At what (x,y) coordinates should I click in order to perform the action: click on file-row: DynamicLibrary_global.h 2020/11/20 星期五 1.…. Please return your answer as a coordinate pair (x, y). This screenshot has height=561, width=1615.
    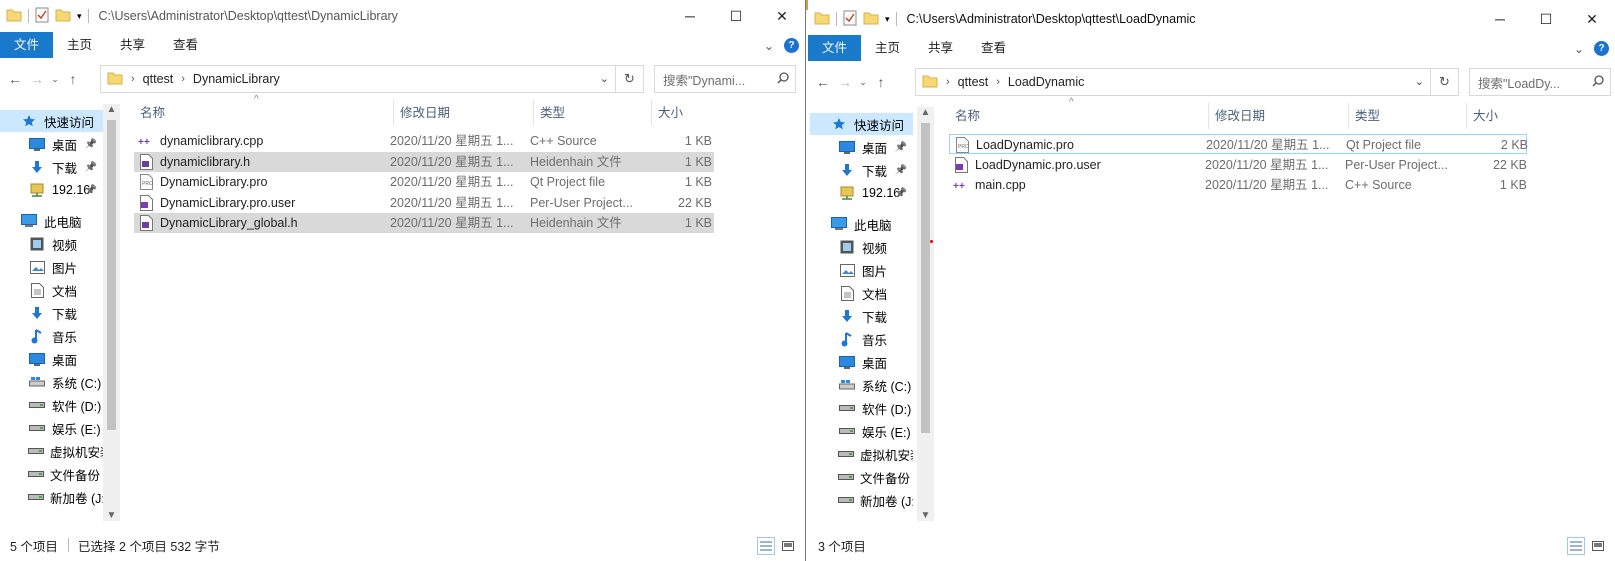
    Looking at the image, I should click on (424, 223).